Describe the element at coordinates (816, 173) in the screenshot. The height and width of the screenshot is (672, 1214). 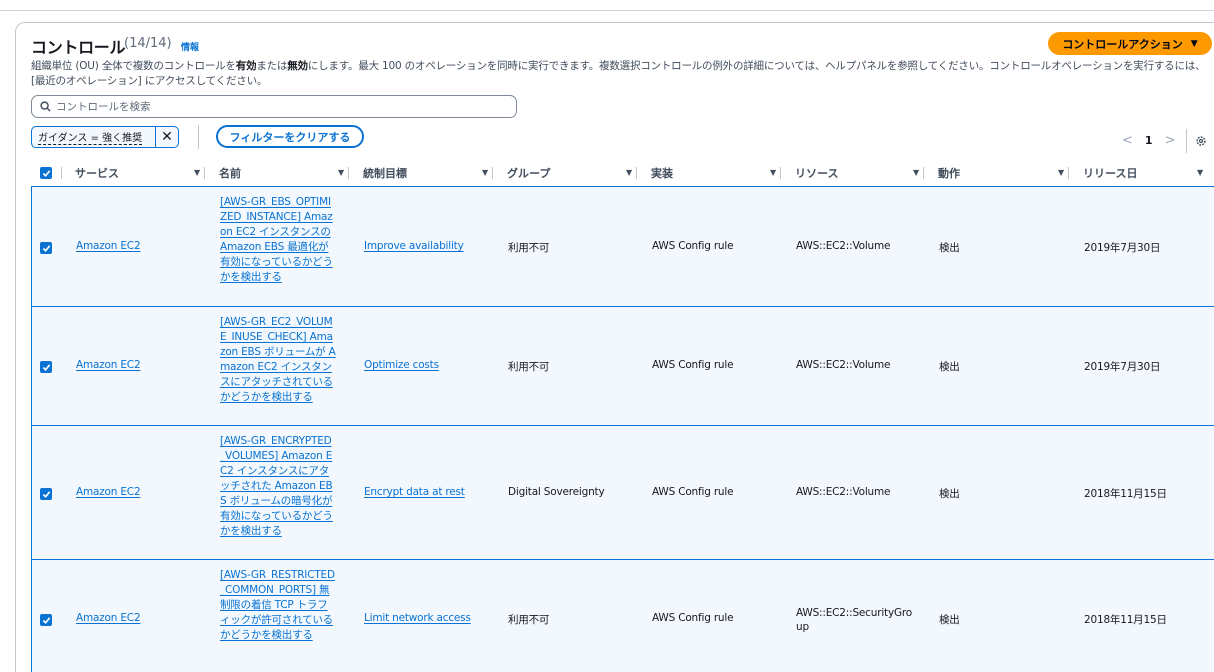
I see `column-header-resource: リソース` at that location.